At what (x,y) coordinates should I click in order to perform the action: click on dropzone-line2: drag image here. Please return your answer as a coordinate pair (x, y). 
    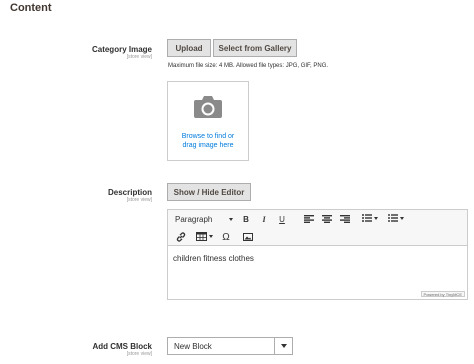
    Looking at the image, I should click on (208, 145).